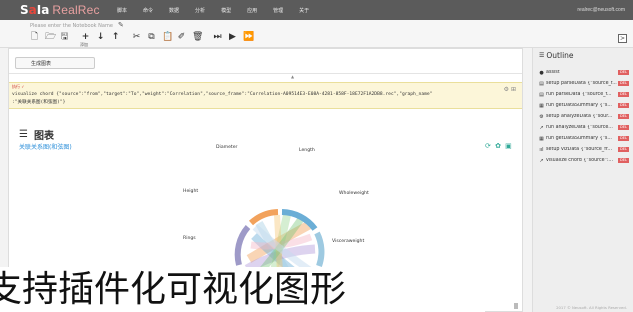  Describe the element at coordinates (542, 55) in the screenshot. I see `outline-list-icon: ☰` at that location.